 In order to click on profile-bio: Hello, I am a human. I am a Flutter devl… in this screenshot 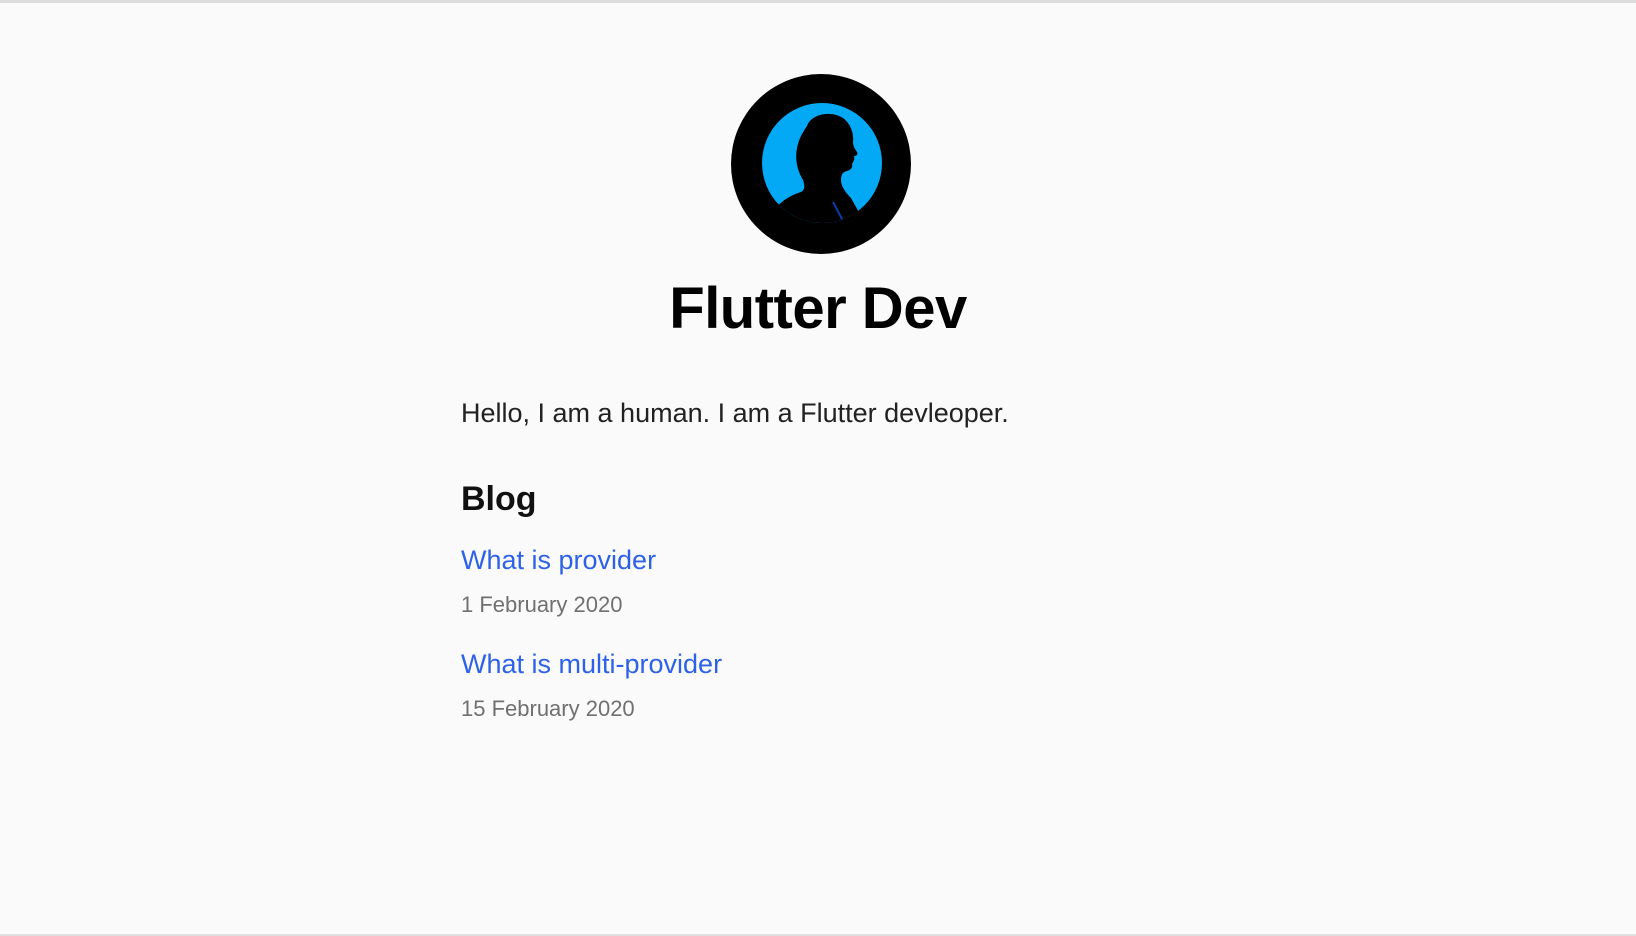, I will do `click(735, 413)`.